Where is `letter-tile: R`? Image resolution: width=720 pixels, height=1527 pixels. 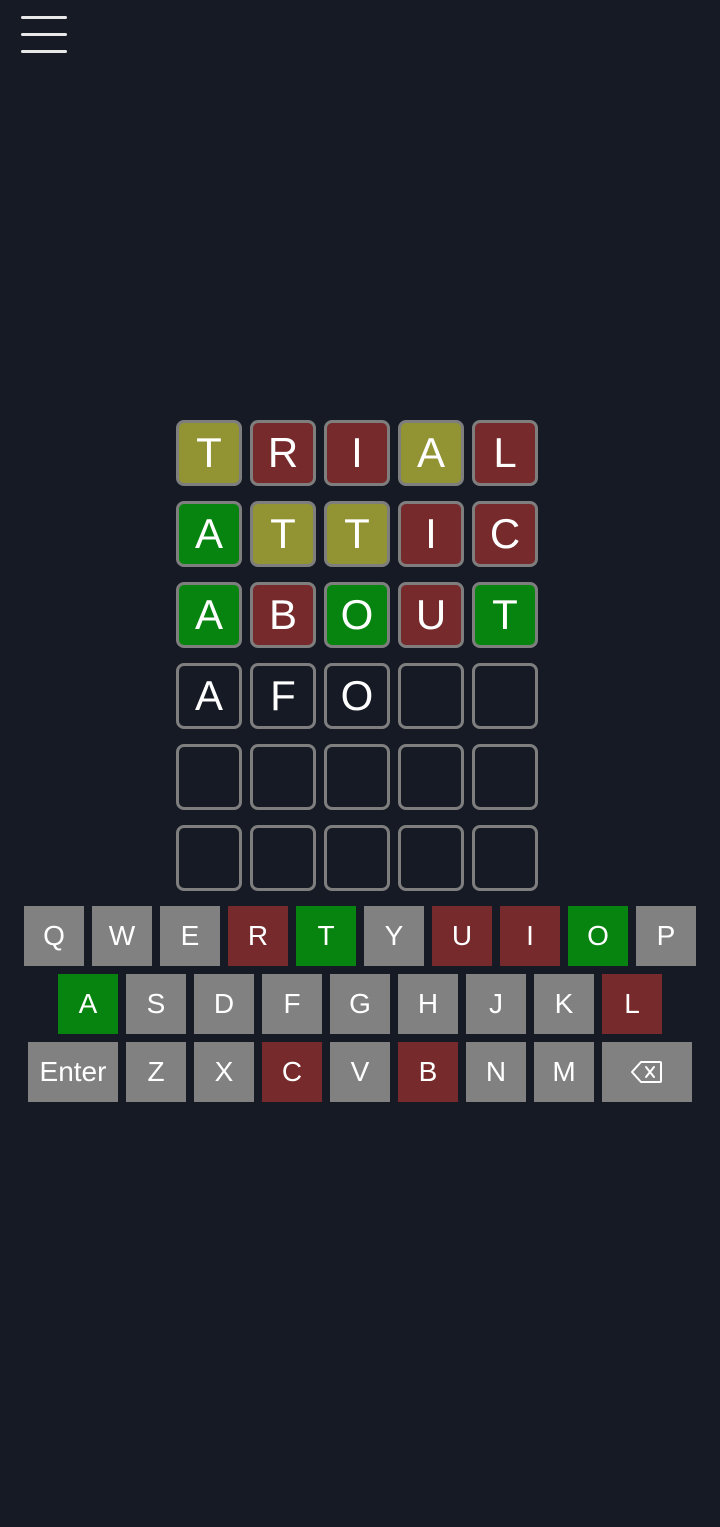
letter-tile: R is located at coordinates (283, 453).